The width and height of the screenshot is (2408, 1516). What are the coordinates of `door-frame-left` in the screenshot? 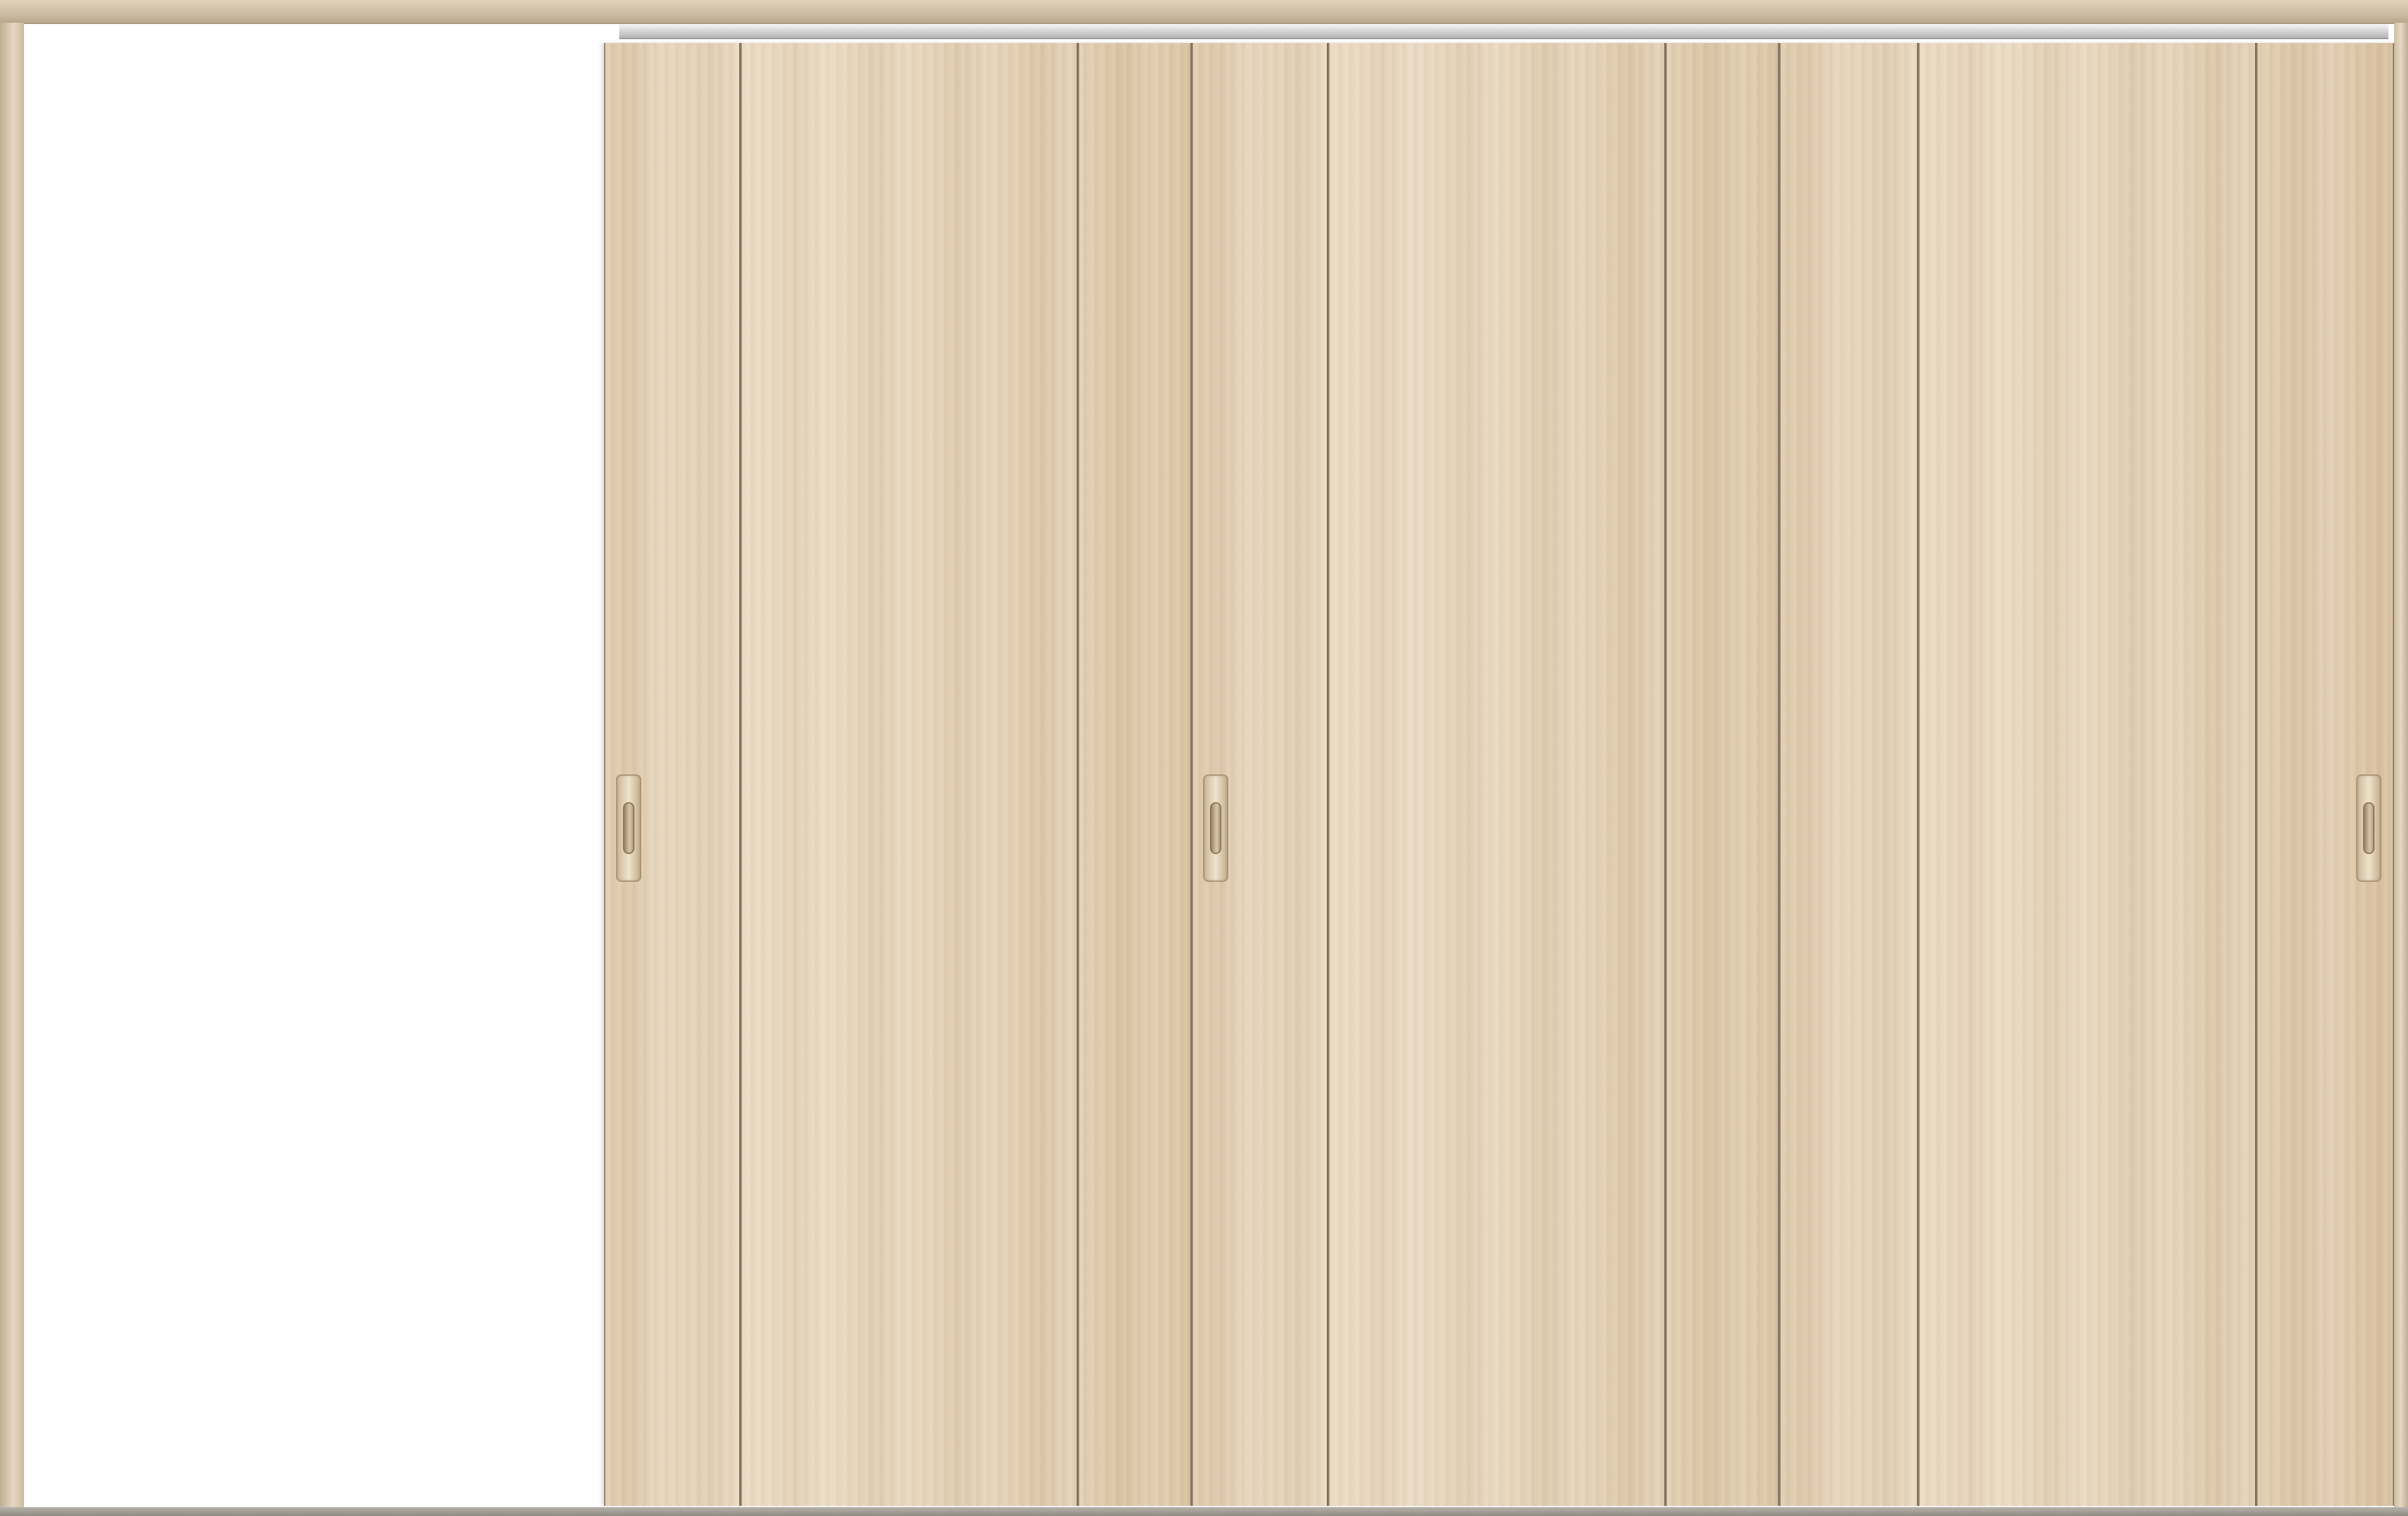 It's located at (12, 765).